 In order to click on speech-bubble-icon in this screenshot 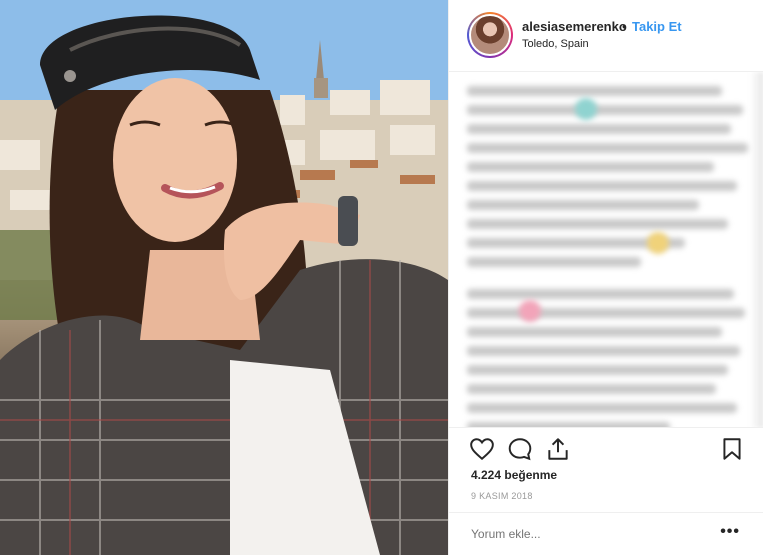, I will do `click(520, 449)`.